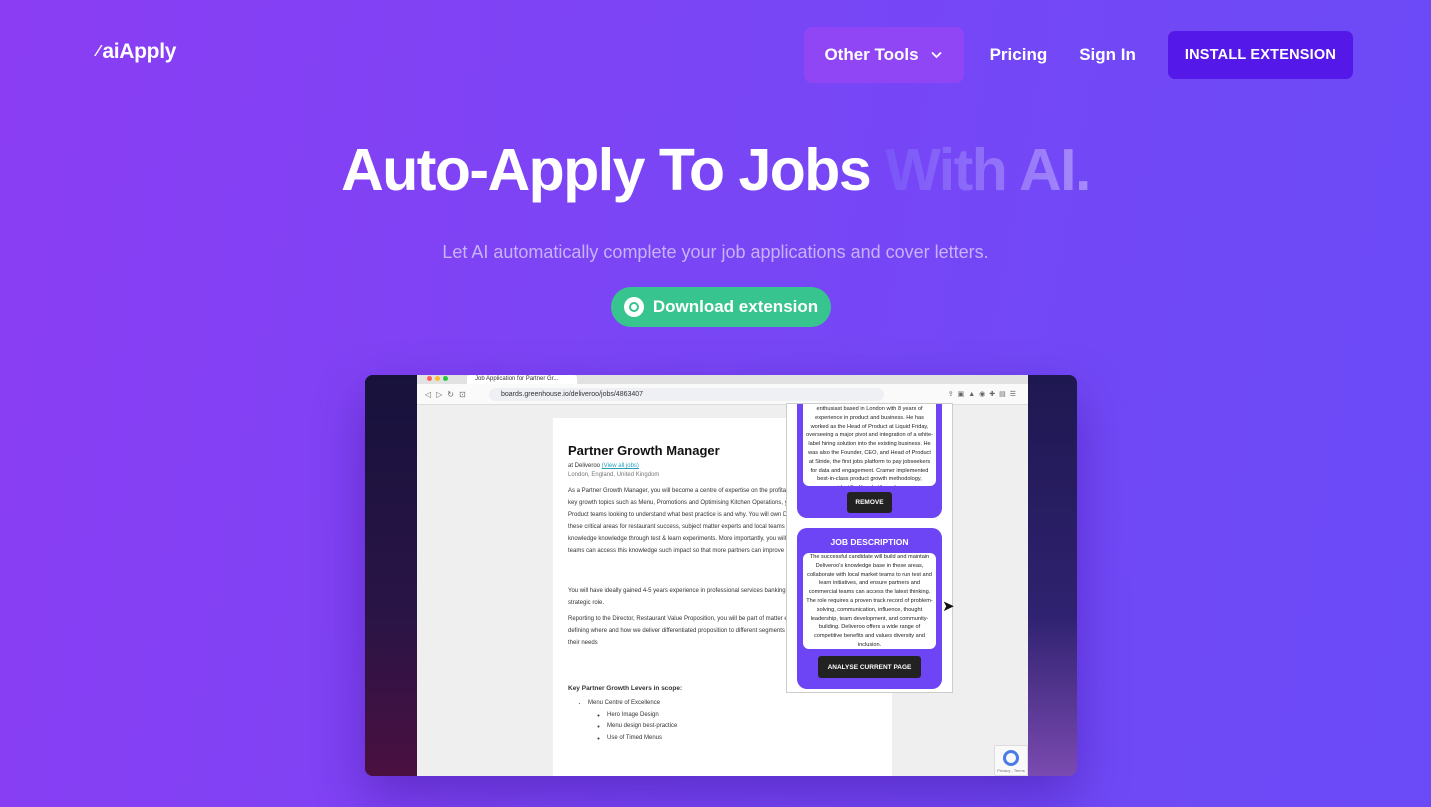 The height and width of the screenshot is (807, 1431). I want to click on extension-icons: ⇪▣▲◉✚▤☰, so click(983, 394).